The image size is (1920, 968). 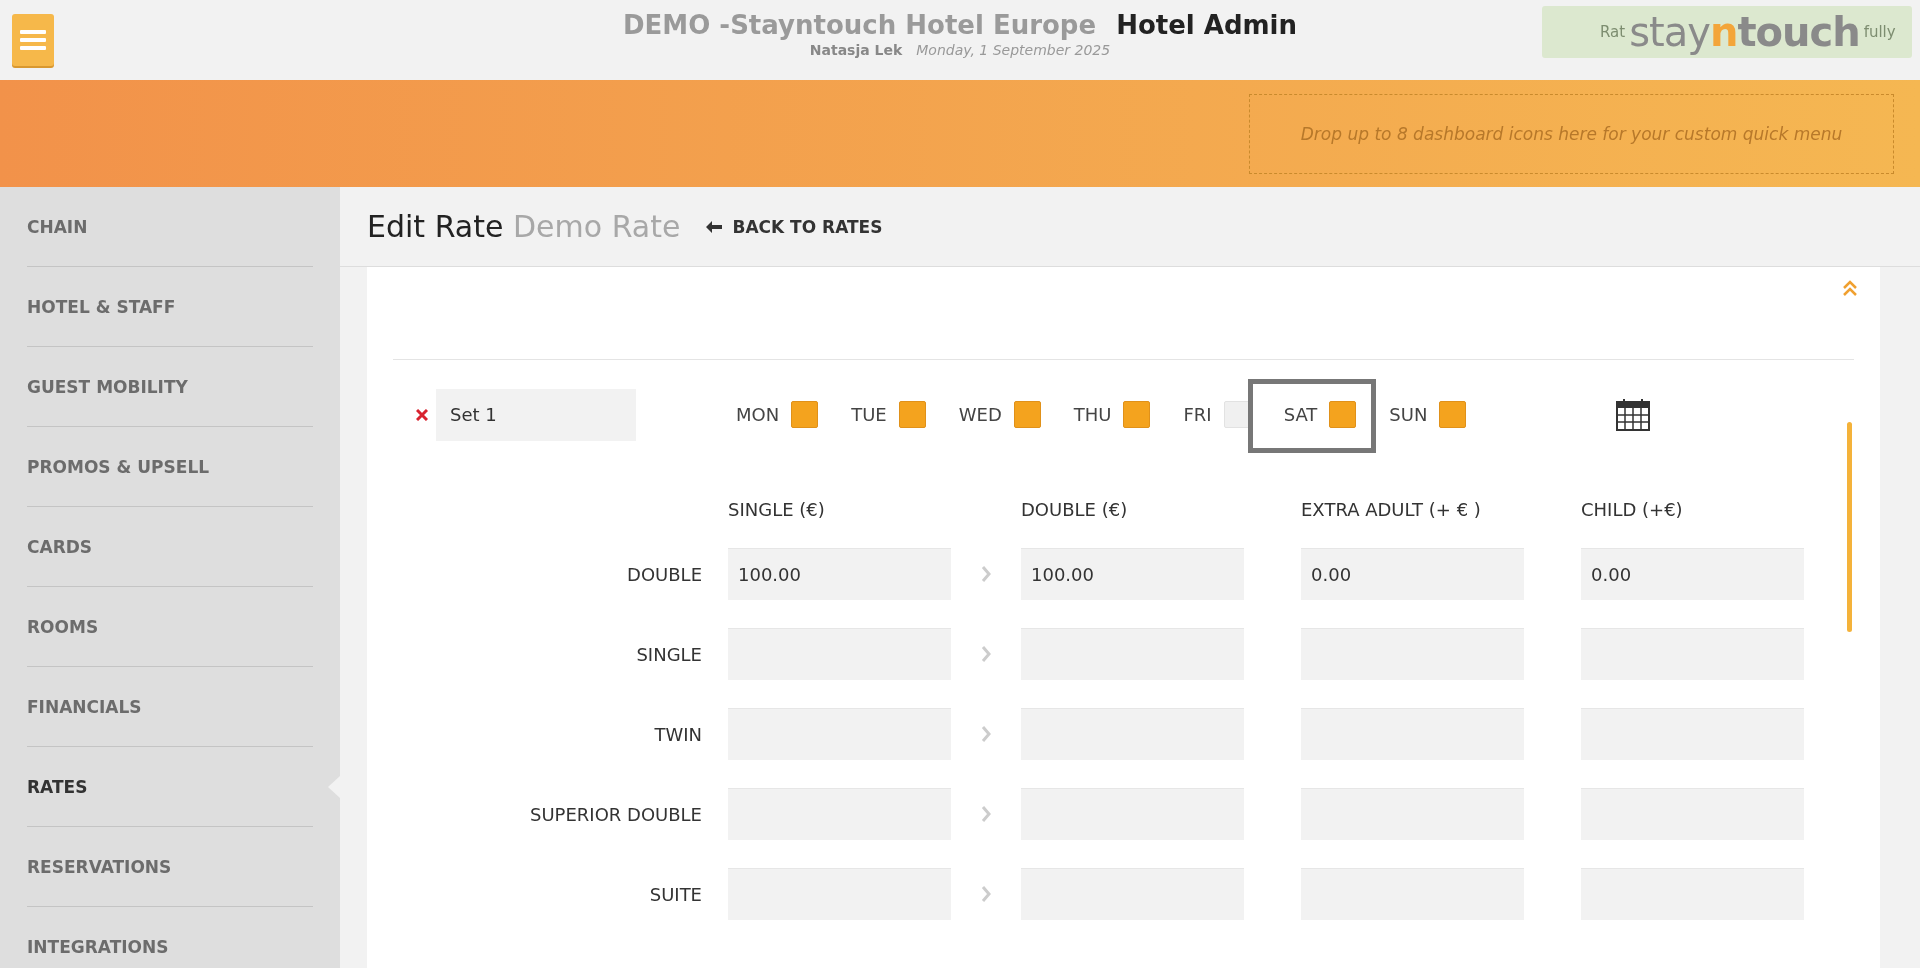 What do you see at coordinates (1075, 509) in the screenshot?
I see `column-header: DOUBLE (€)` at bounding box center [1075, 509].